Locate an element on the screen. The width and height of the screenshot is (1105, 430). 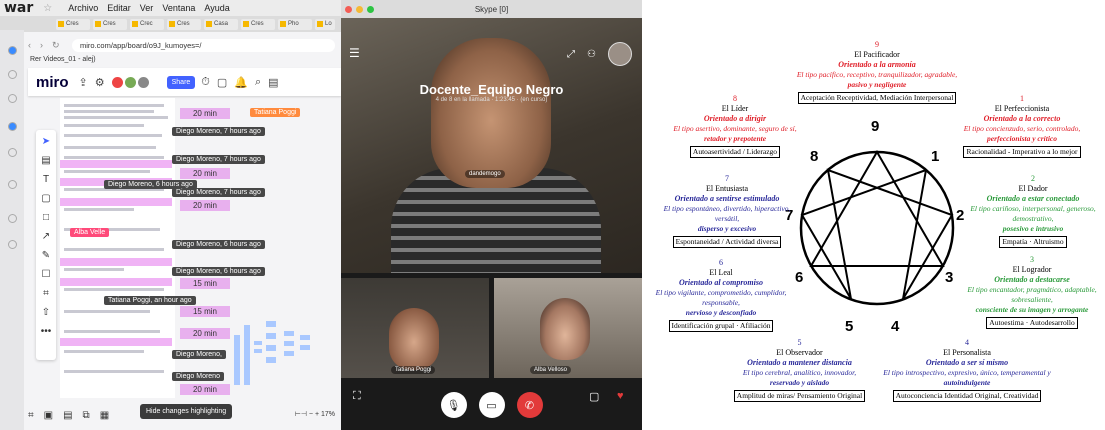
menu-archivo: Archivo is located at coordinates (83, 8).